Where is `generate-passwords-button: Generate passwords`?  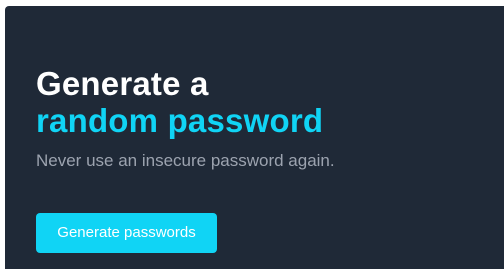 generate-passwords-button: Generate passwords is located at coordinates (126, 233).